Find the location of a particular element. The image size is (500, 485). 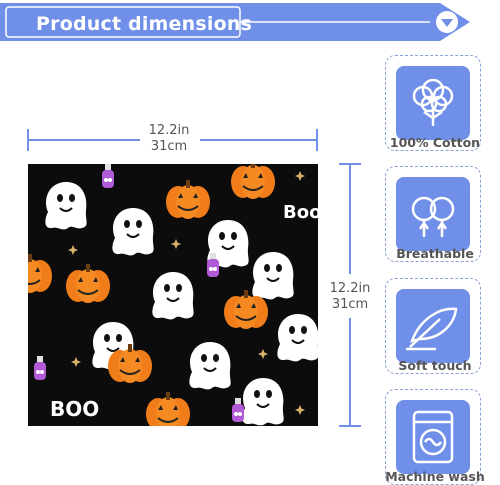

feature-label: 100% Cotton is located at coordinates (435, 142).